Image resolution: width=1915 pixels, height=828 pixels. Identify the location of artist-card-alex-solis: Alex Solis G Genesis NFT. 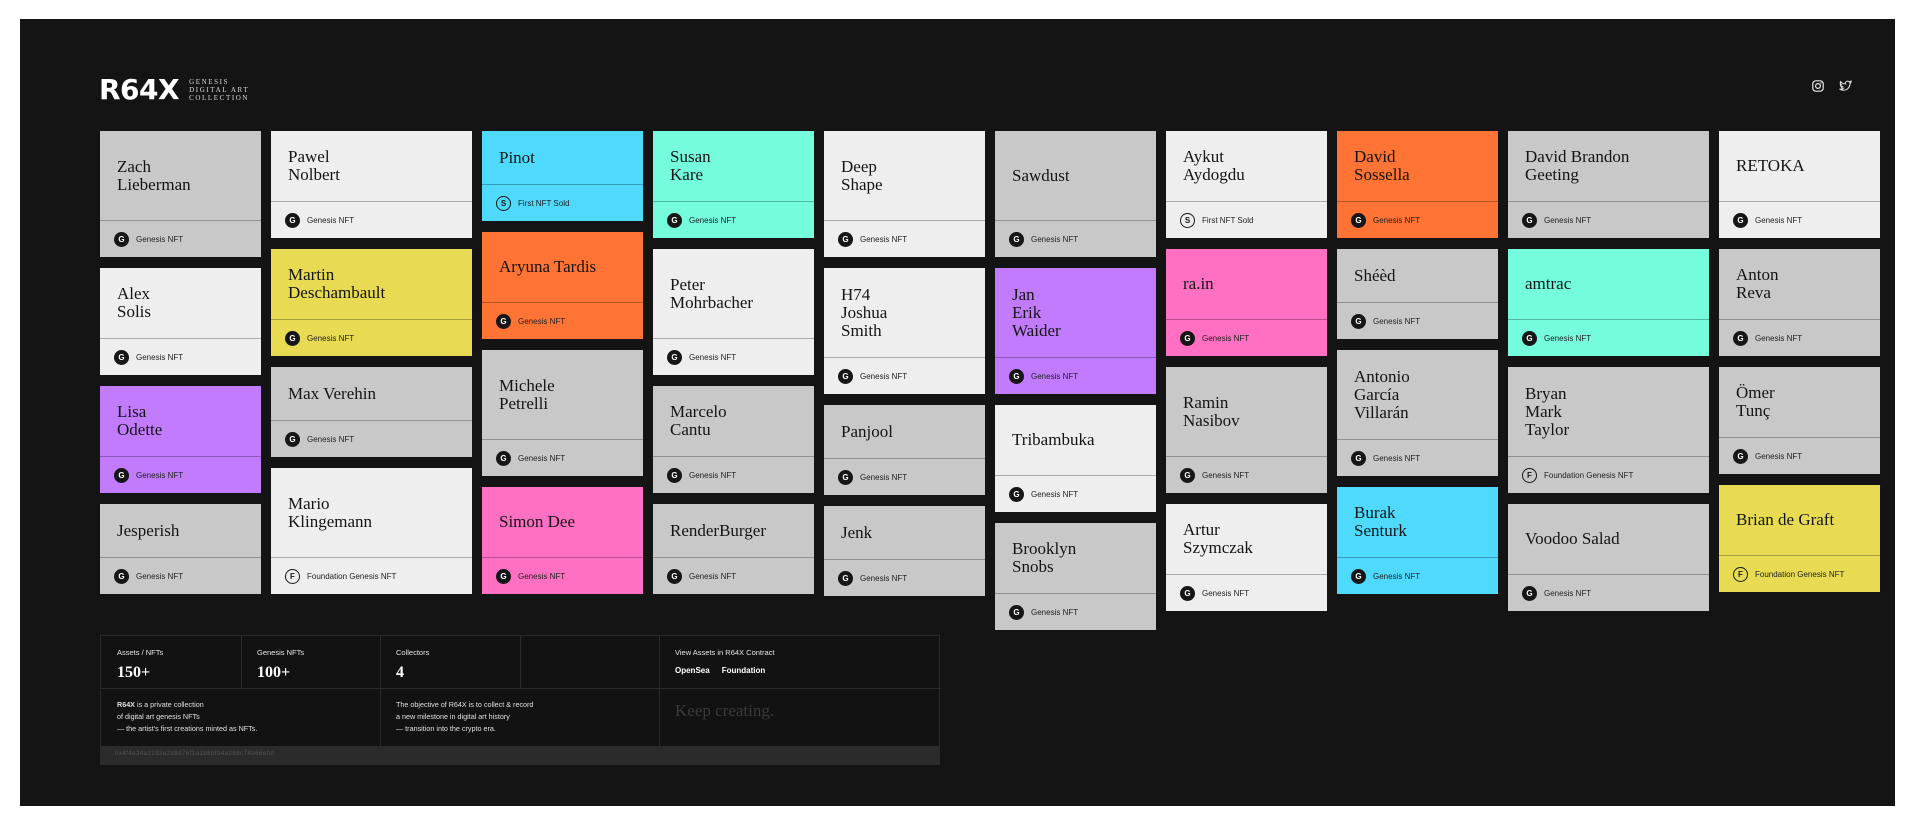
(180, 321).